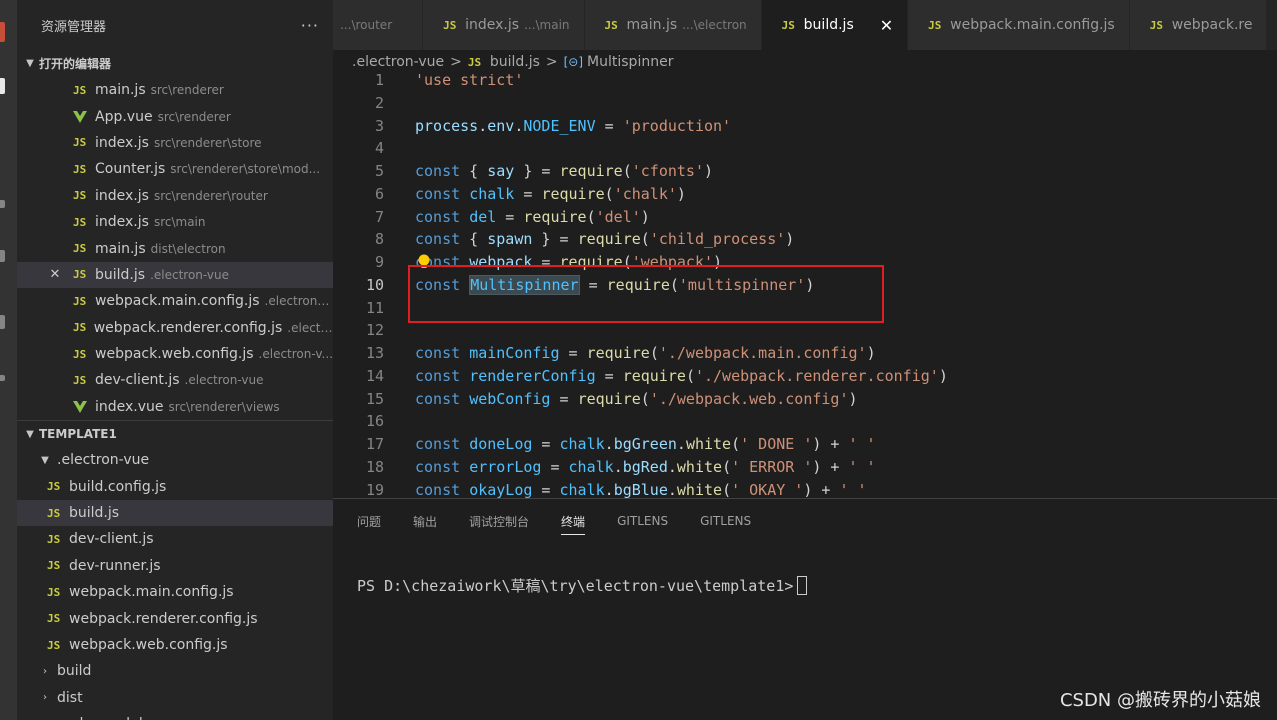 This screenshot has height=720, width=1277. Describe the element at coordinates (515, 62) in the screenshot. I see `breadcrumb-file: build.js` at that location.